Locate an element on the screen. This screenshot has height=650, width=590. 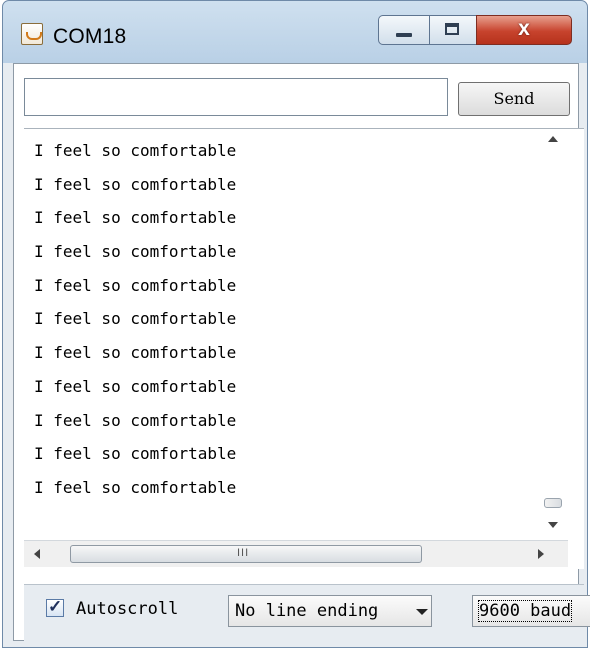
scroll-left-arrow-icon is located at coordinates (37, 554).